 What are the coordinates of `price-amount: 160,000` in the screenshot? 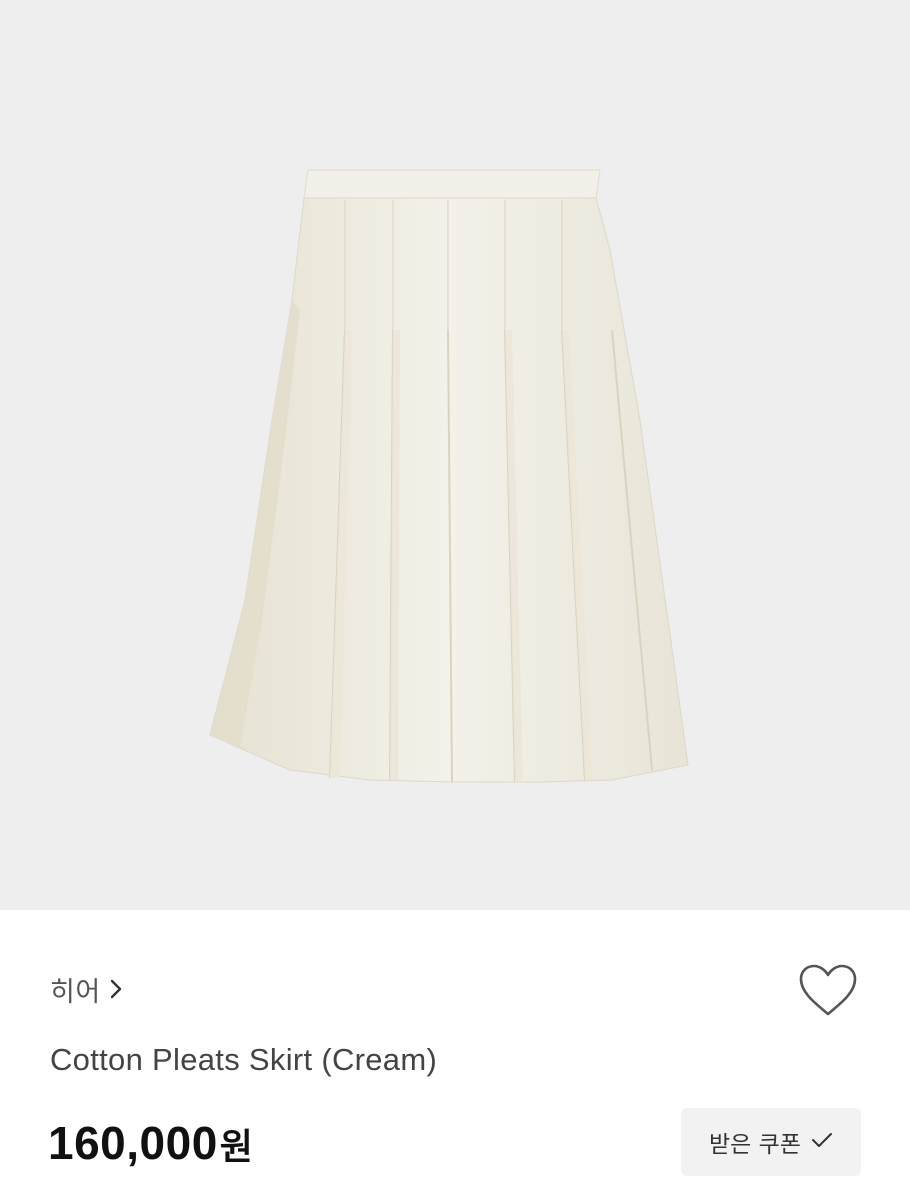 It's located at (133, 1143).